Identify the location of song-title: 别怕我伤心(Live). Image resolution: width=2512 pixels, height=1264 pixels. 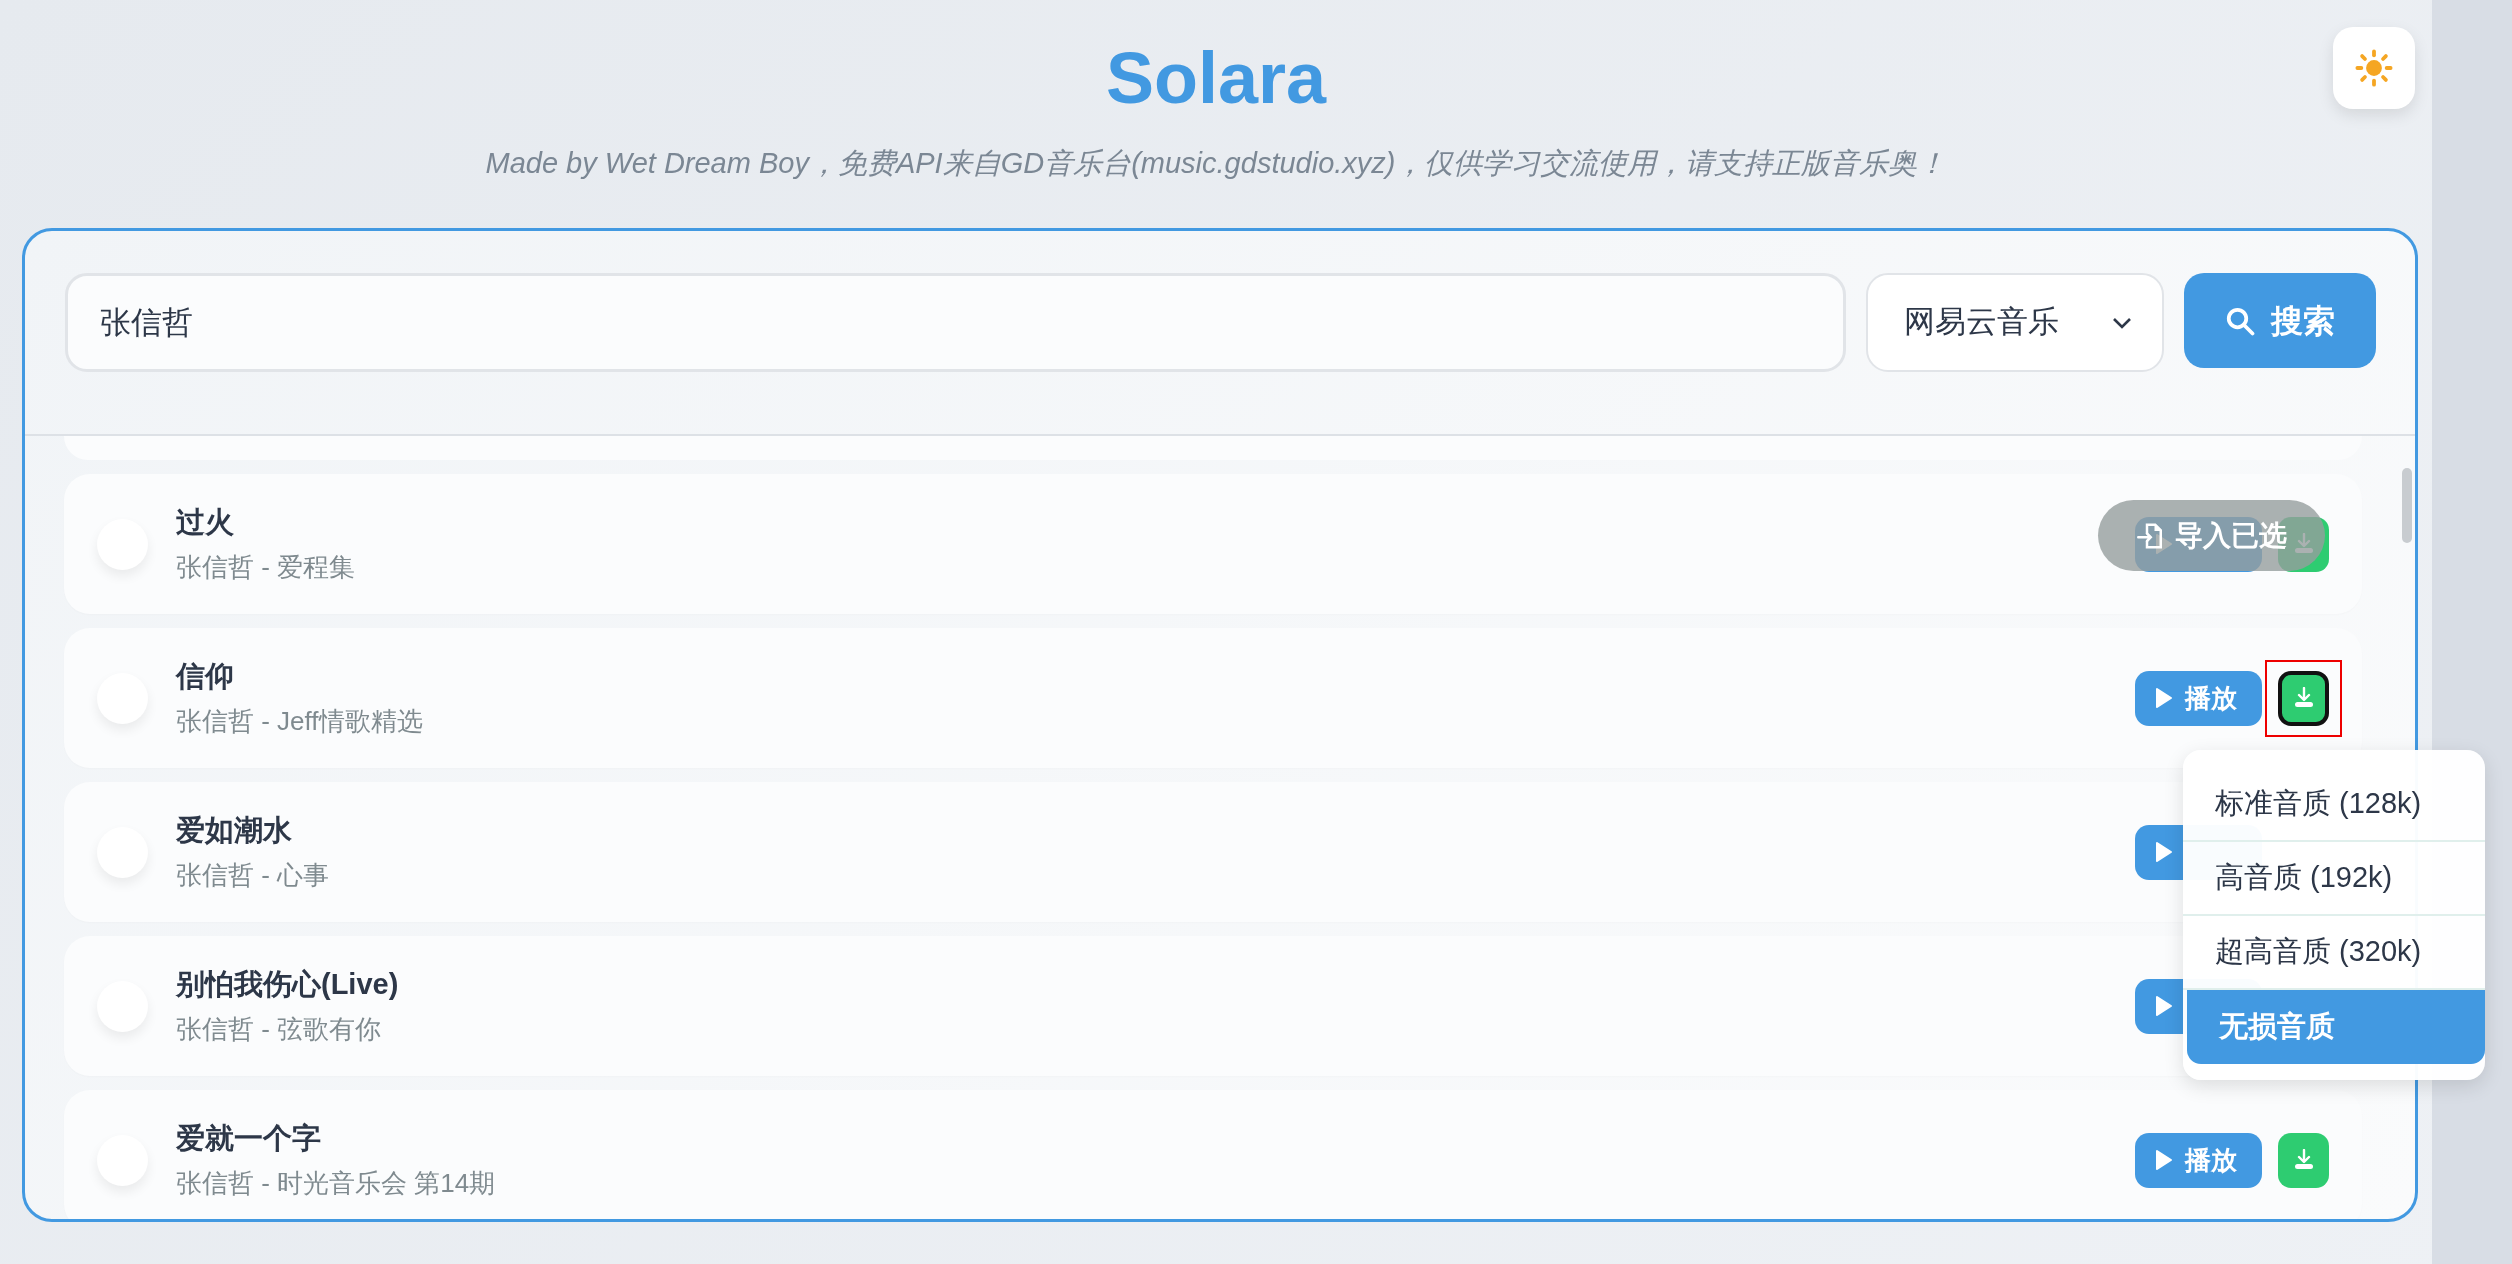
(288, 984).